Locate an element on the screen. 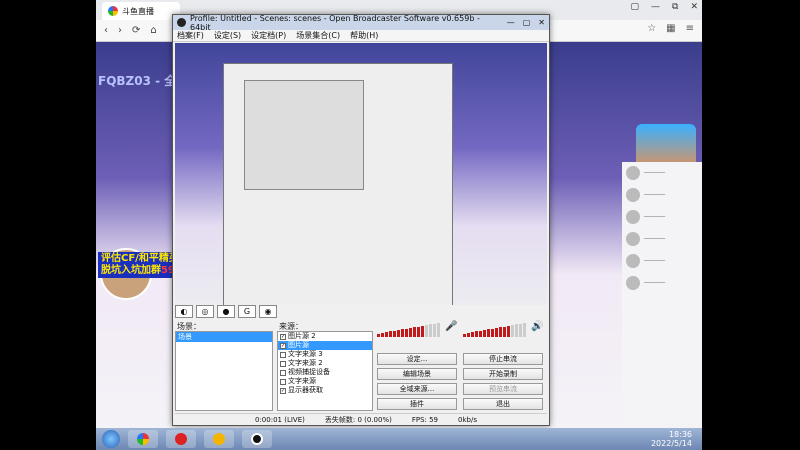 The image size is (800, 450). extensions-icon: ▦ is located at coordinates (670, 28).